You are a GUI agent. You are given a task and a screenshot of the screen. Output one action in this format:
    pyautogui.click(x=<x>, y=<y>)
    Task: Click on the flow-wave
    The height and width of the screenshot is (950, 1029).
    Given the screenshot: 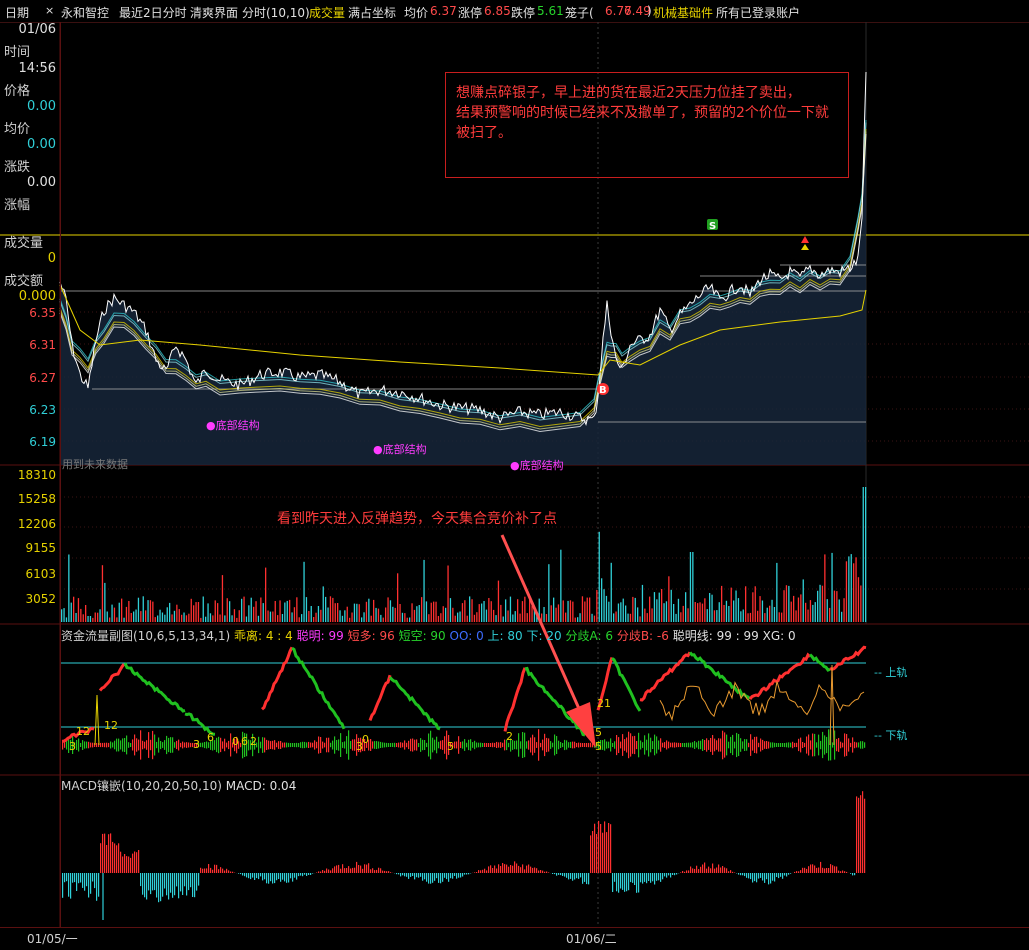 What is the action you would take?
    pyautogui.click(x=820, y=662)
    